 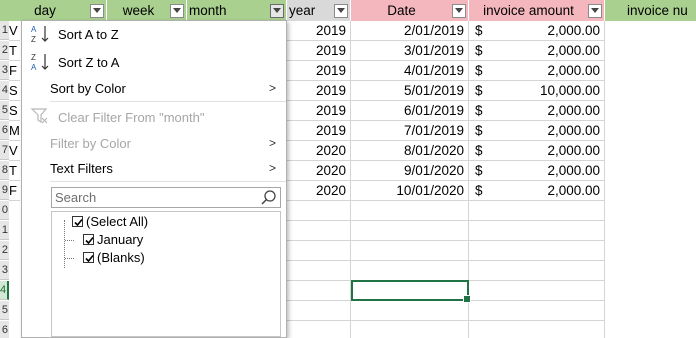 What do you see at coordinates (4, 290) in the screenshot?
I see `row-header-selected: 4` at bounding box center [4, 290].